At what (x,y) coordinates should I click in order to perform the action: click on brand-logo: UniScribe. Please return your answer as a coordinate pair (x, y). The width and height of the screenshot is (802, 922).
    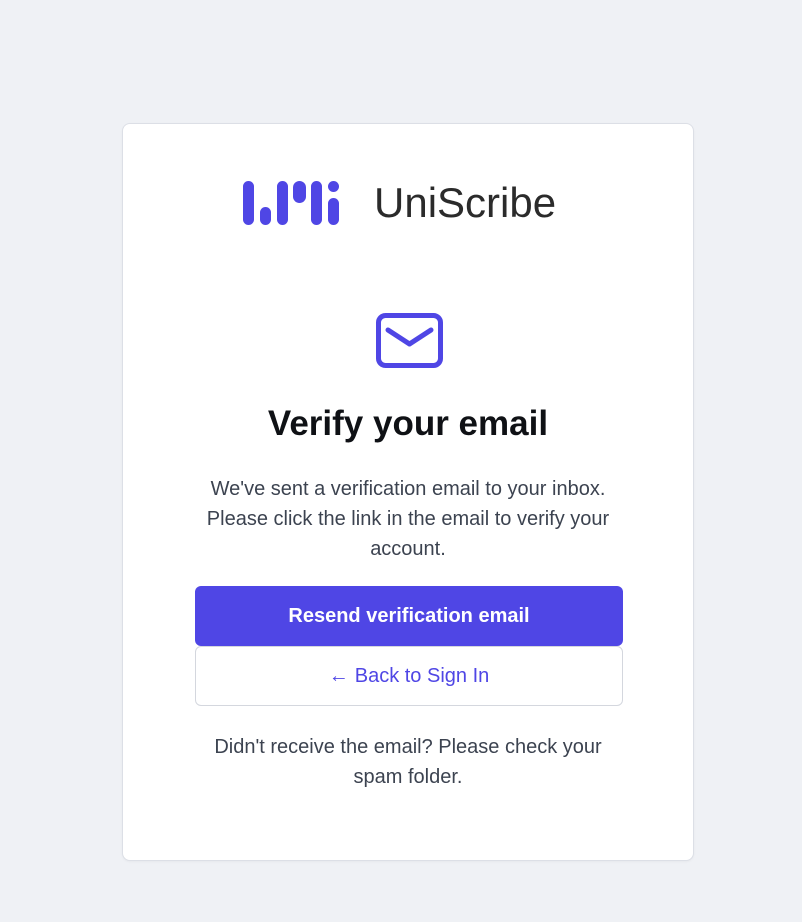
    Looking at the image, I should click on (399, 203).